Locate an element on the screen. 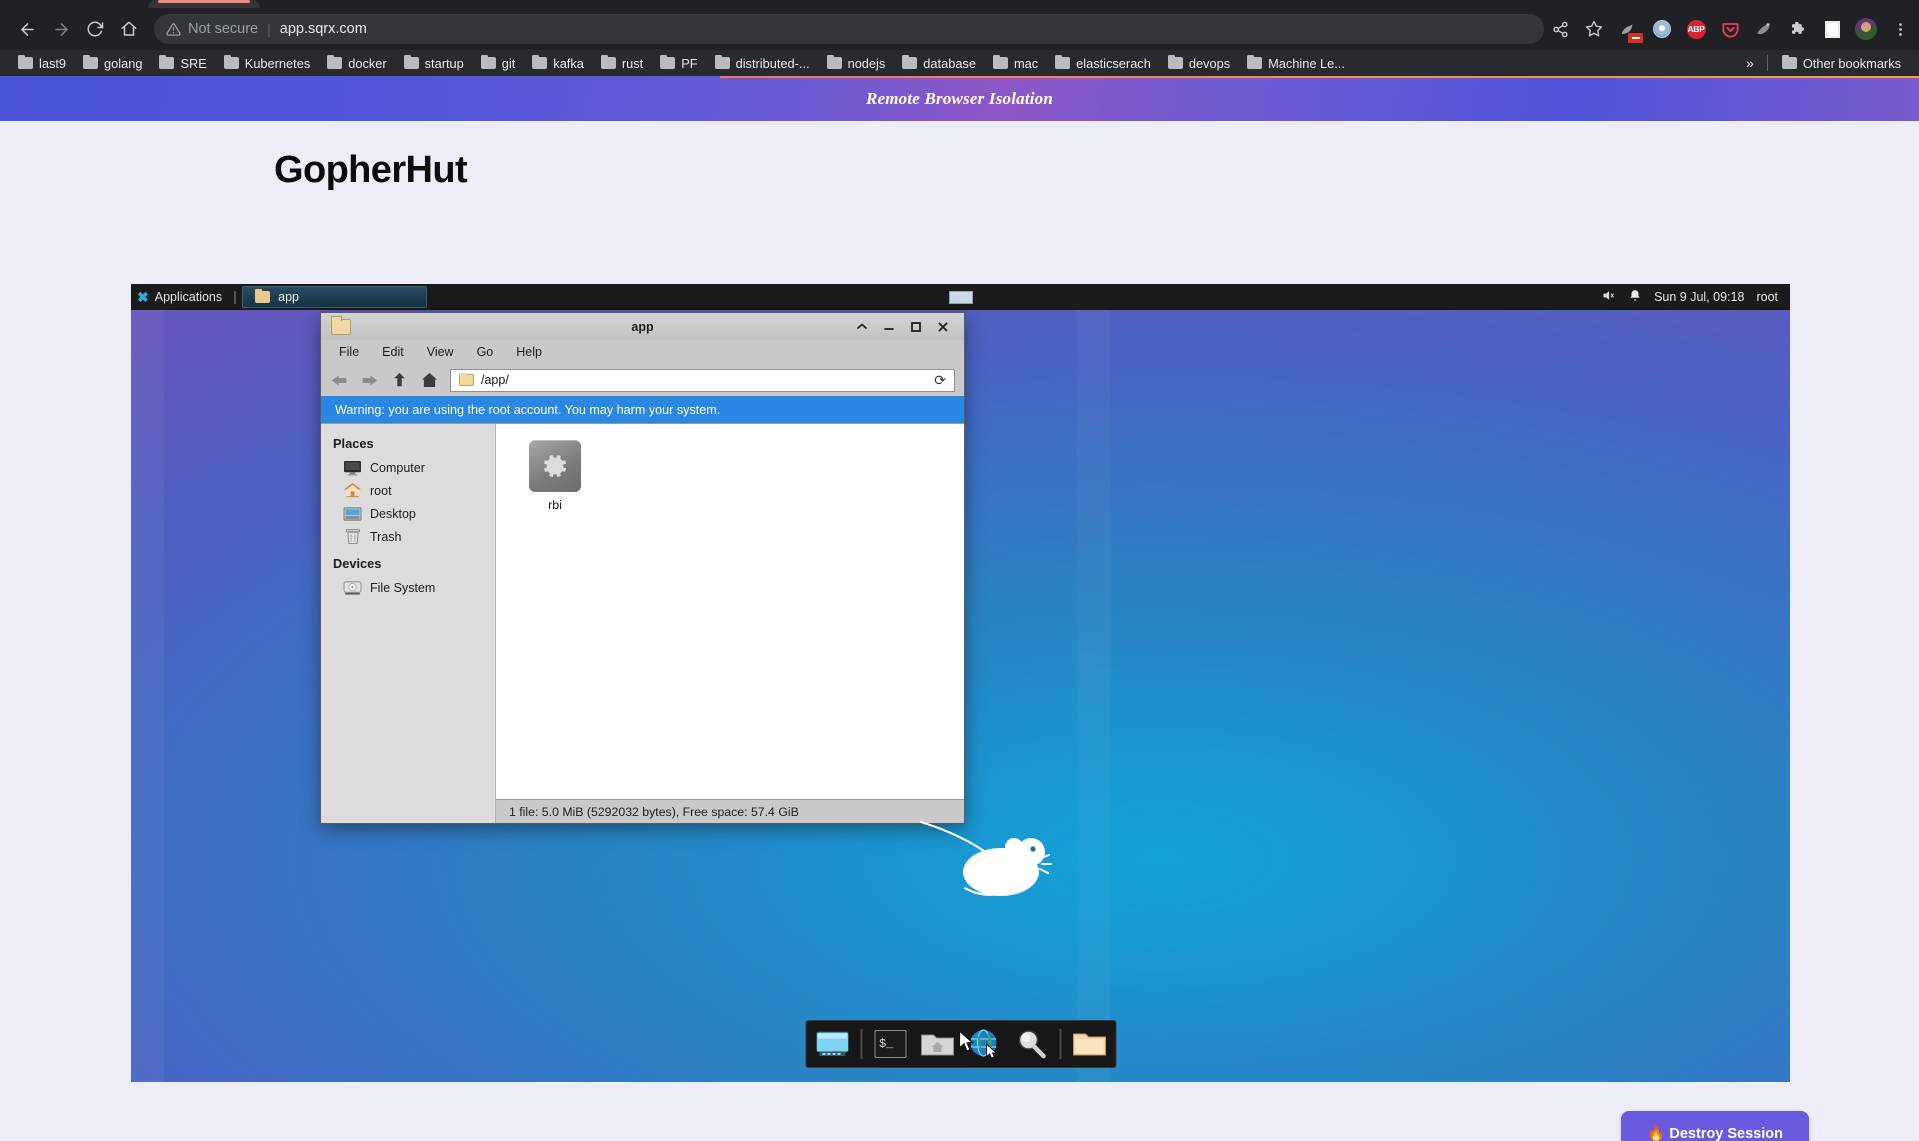 This screenshot has width=1919, height=1141. xfce-logo-icon: ✖ is located at coordinates (143, 297).